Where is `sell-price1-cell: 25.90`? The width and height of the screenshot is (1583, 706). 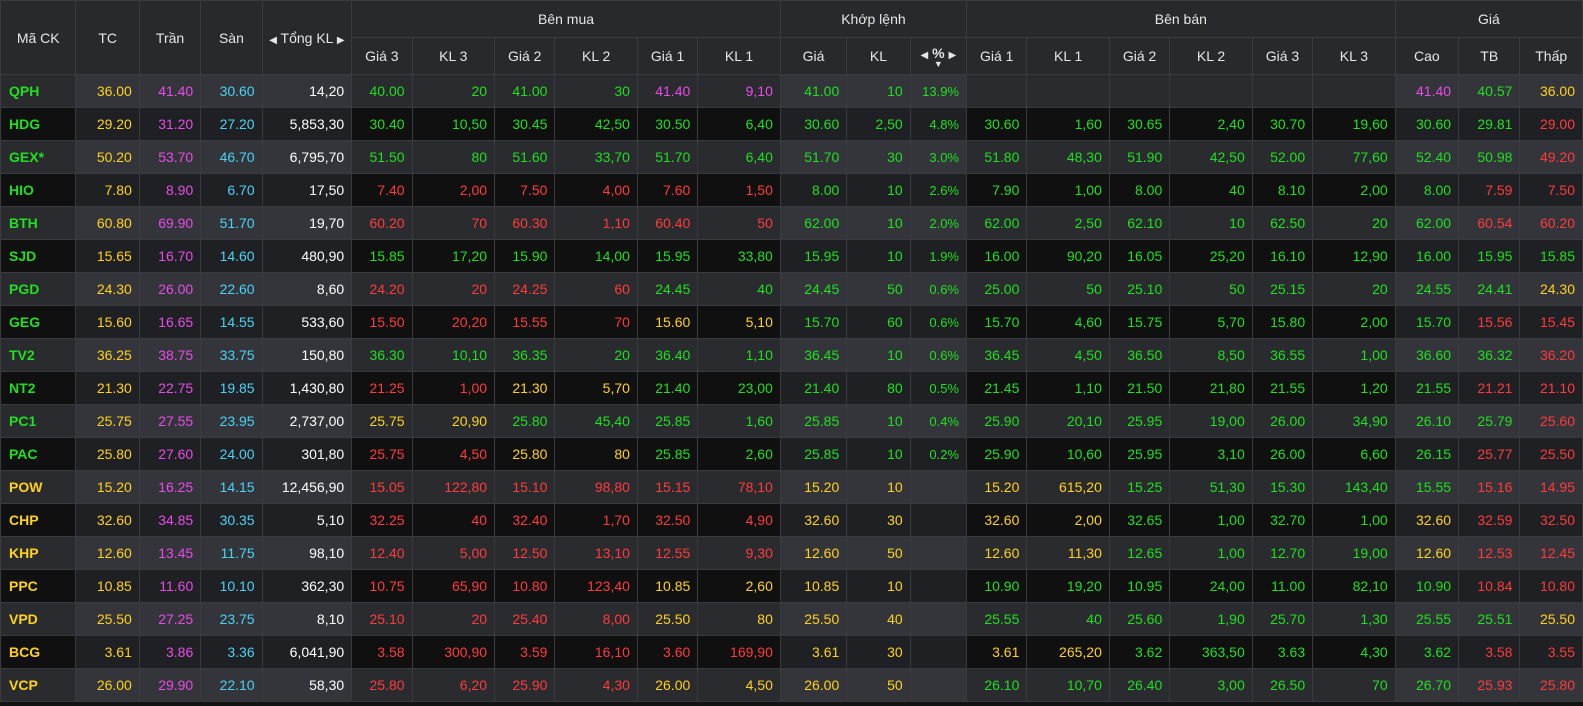
sell-price1-cell: 25.90 is located at coordinates (996, 454).